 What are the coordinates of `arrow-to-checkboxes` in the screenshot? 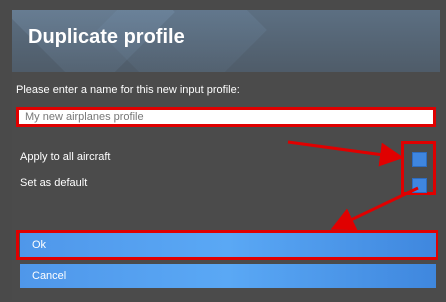 It's located at (345, 153).